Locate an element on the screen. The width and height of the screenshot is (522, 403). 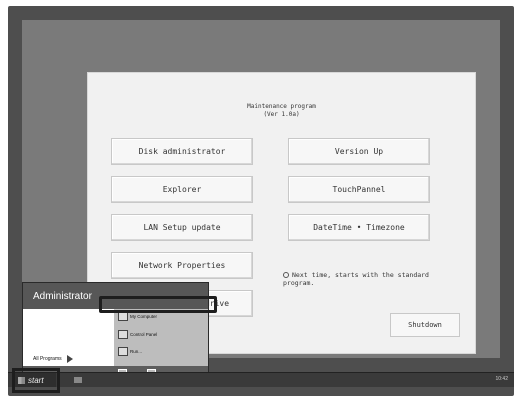
lan-setup-button: LAN Setup update is located at coordinates (182, 227).